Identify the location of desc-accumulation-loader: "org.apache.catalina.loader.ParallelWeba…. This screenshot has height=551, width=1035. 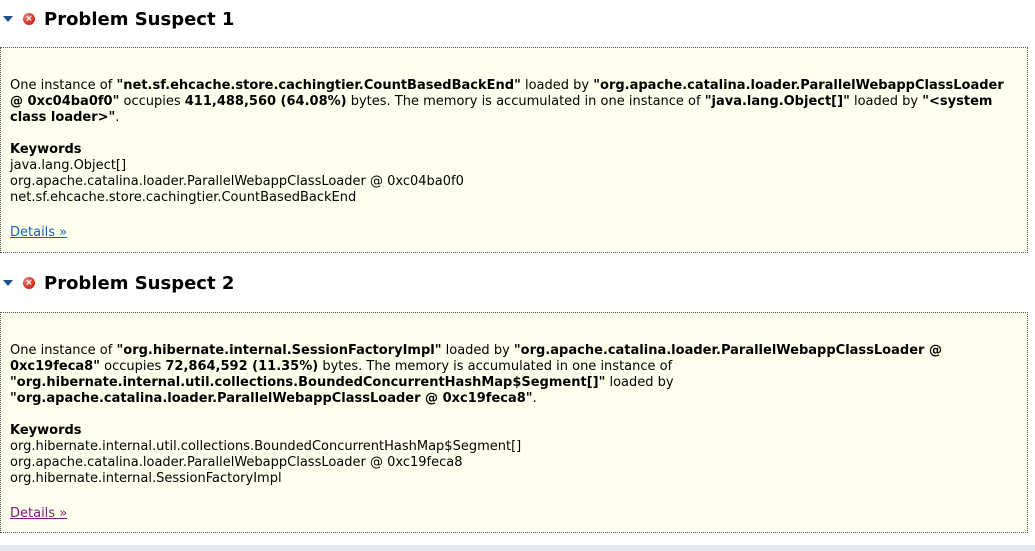
(271, 398).